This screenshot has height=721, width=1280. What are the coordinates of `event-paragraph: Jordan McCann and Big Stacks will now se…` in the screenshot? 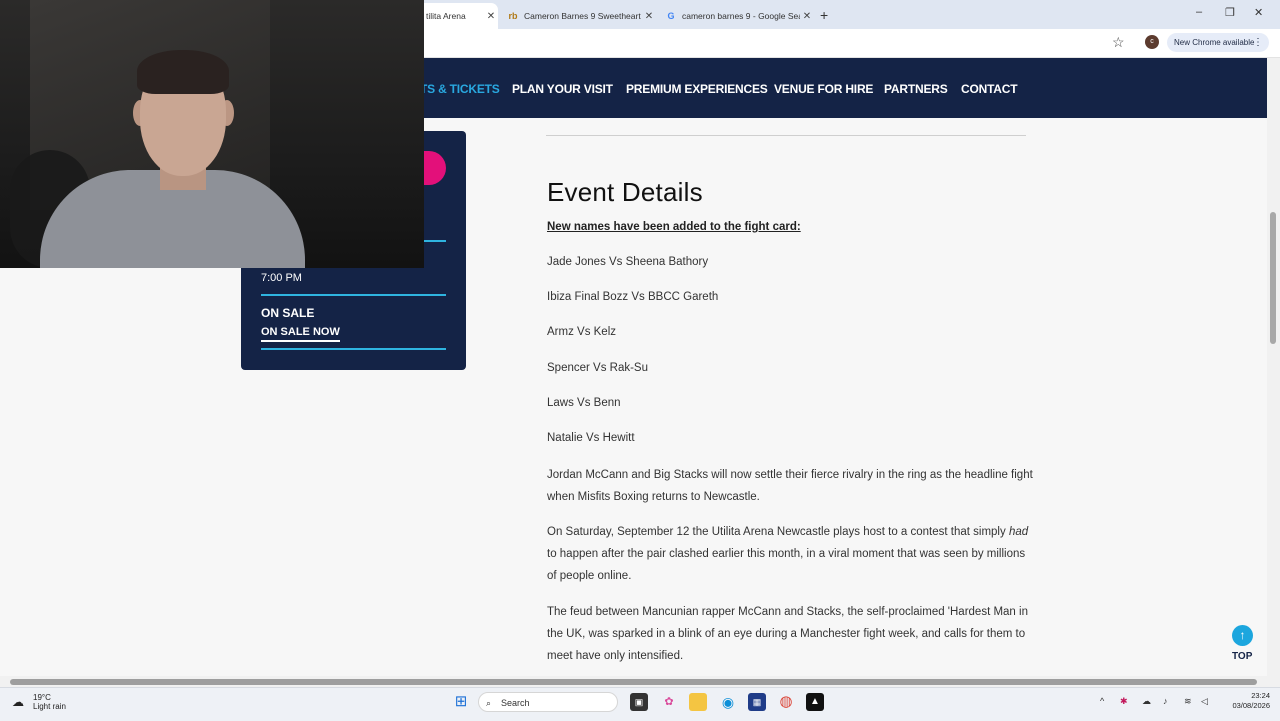 It's located at (790, 486).